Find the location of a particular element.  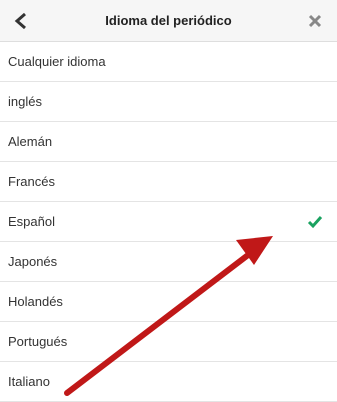

language-item: Japonés is located at coordinates (168, 262).